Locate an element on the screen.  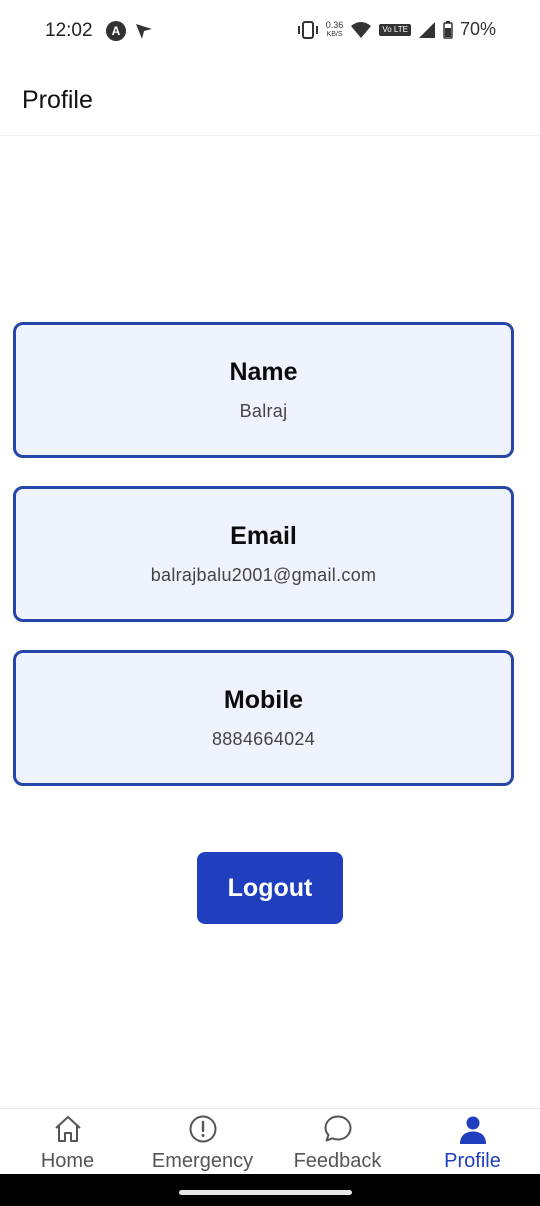
volte-badge: Vo LTE is located at coordinates (395, 29).